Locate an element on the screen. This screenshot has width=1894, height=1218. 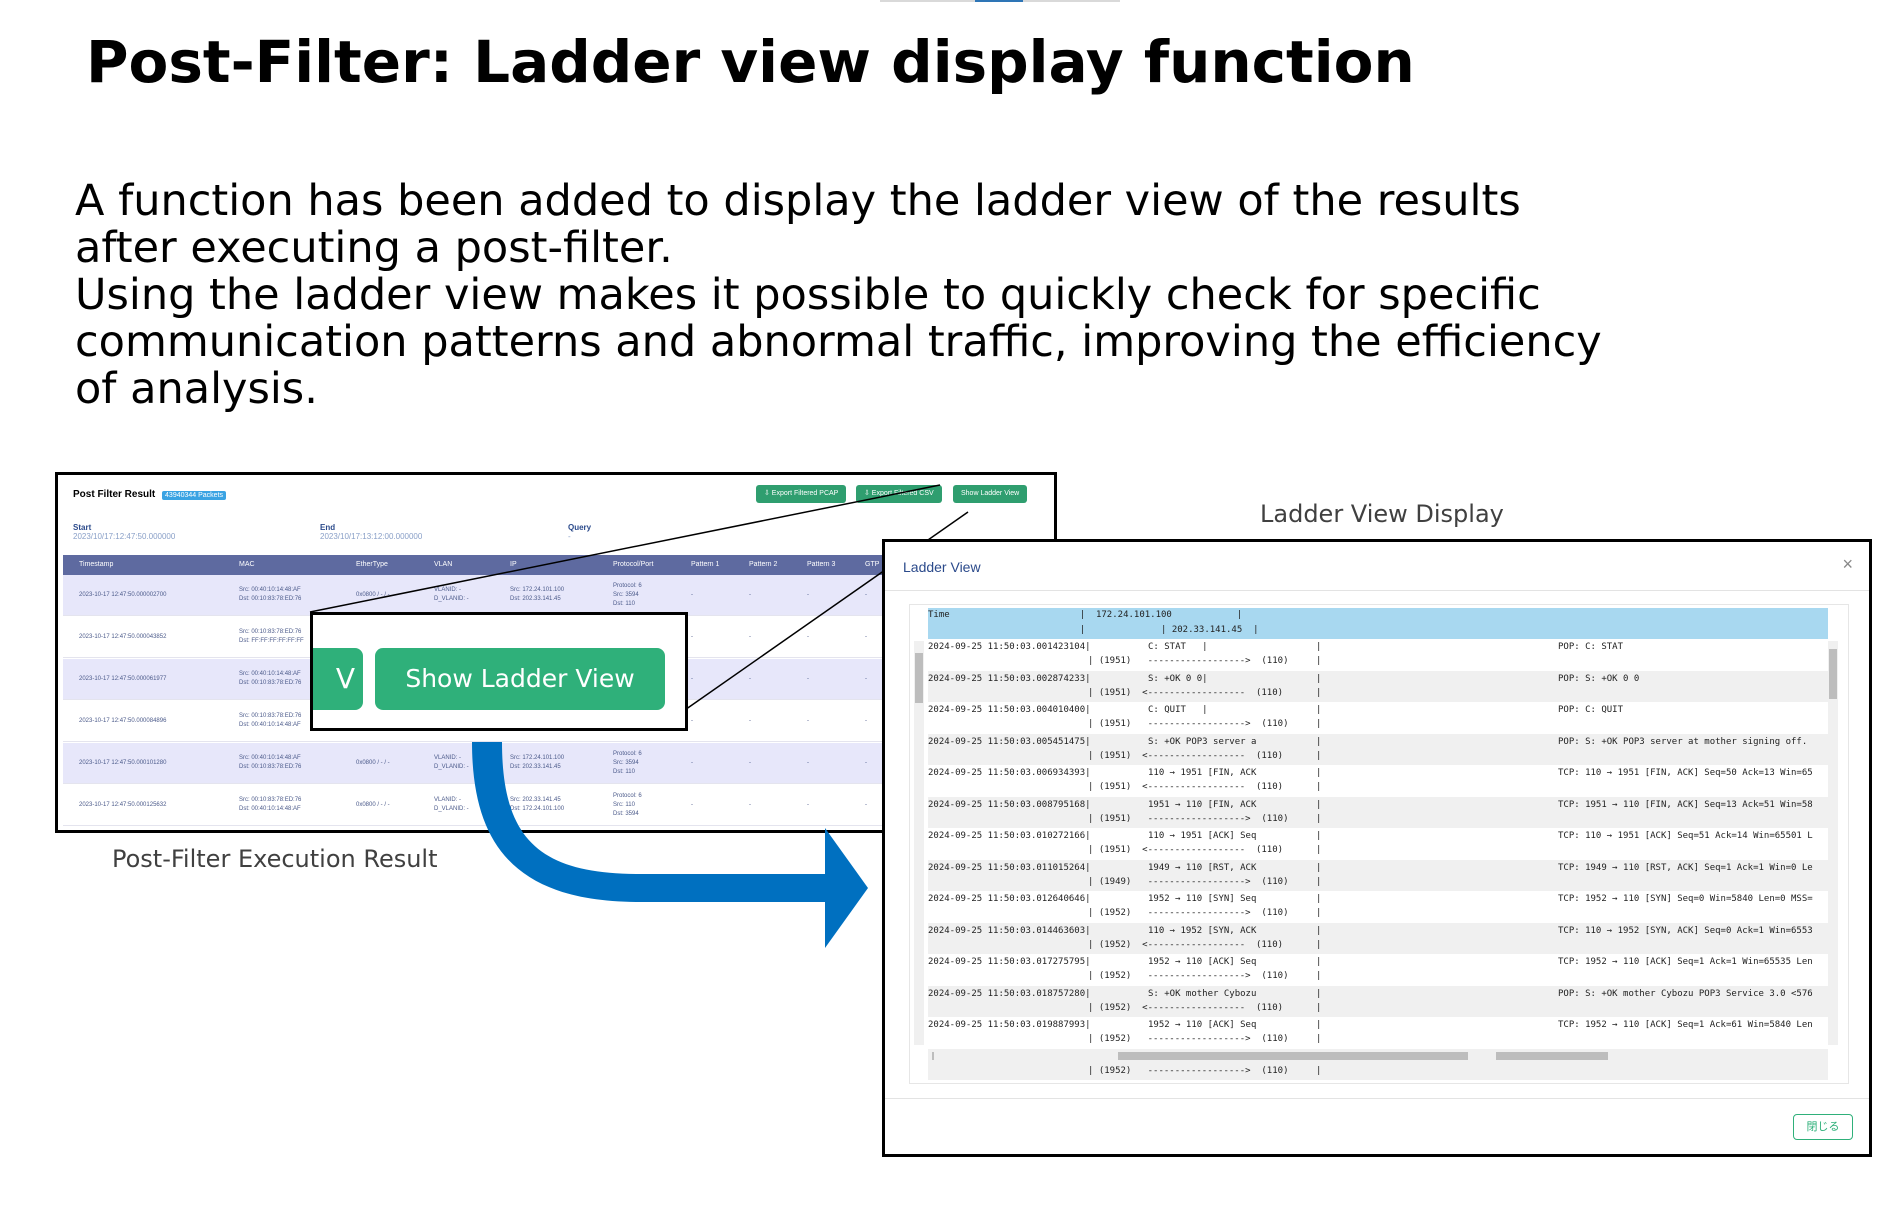
close-button: 閉じる is located at coordinates (1823, 1127).